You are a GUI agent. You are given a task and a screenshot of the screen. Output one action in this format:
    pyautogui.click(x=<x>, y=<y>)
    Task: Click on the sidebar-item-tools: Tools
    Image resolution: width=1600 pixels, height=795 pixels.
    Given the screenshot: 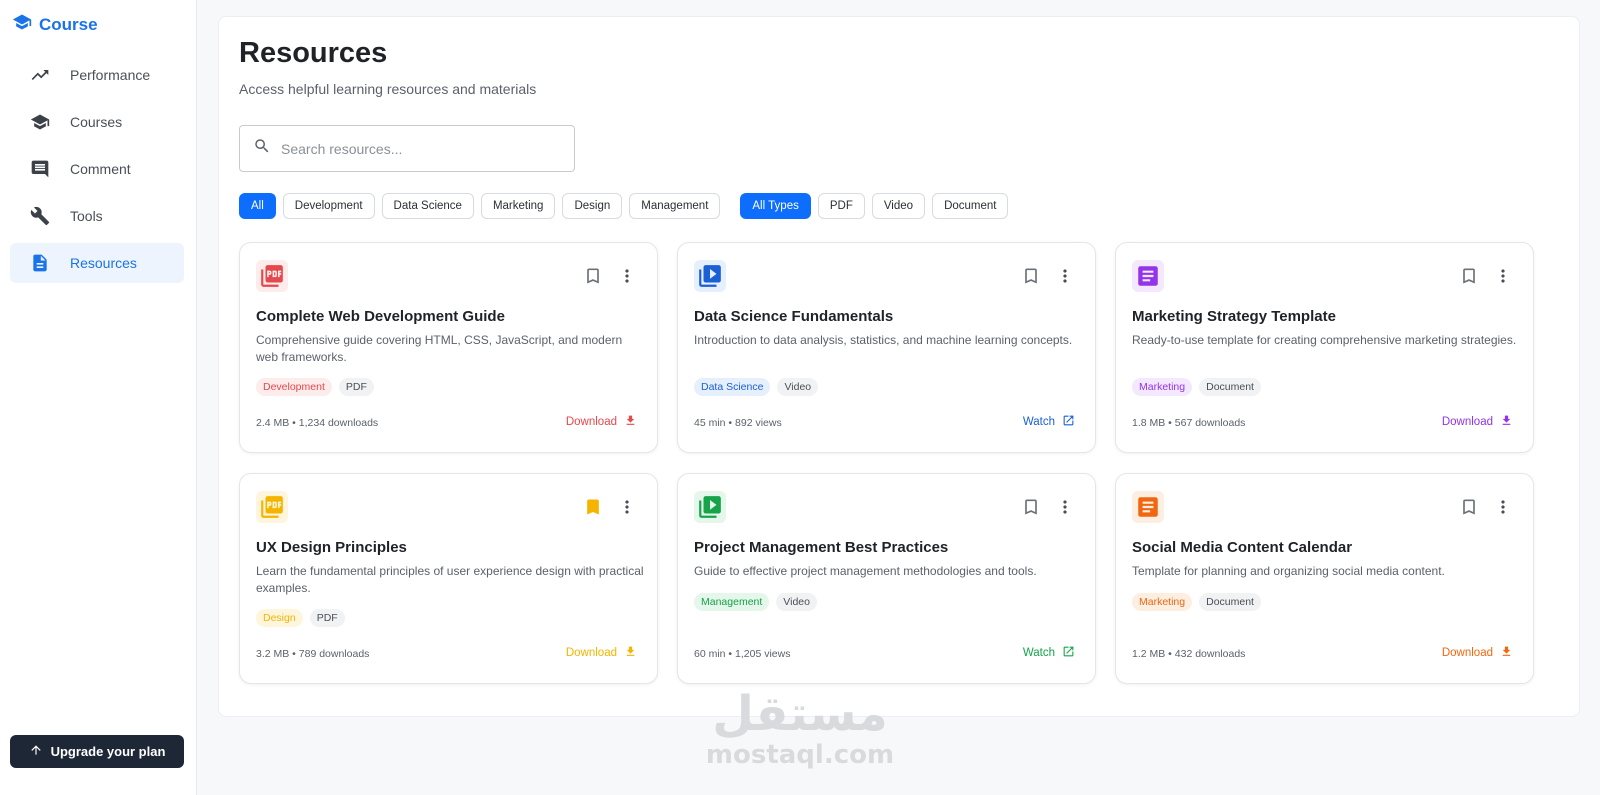 What is the action you would take?
    pyautogui.click(x=97, y=216)
    